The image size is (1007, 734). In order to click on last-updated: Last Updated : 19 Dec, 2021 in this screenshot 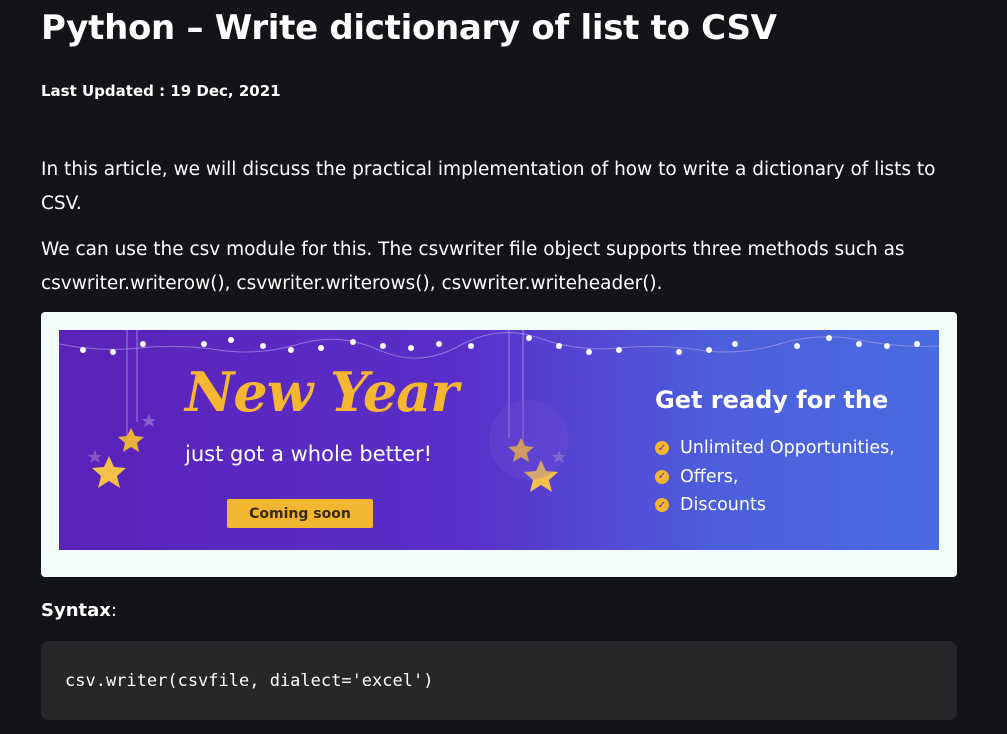, I will do `click(161, 91)`.